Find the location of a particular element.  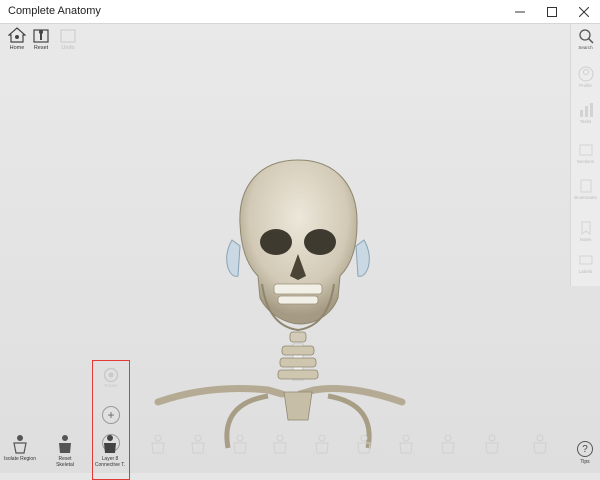

reset-label: Reset is located at coordinates (41, 48).